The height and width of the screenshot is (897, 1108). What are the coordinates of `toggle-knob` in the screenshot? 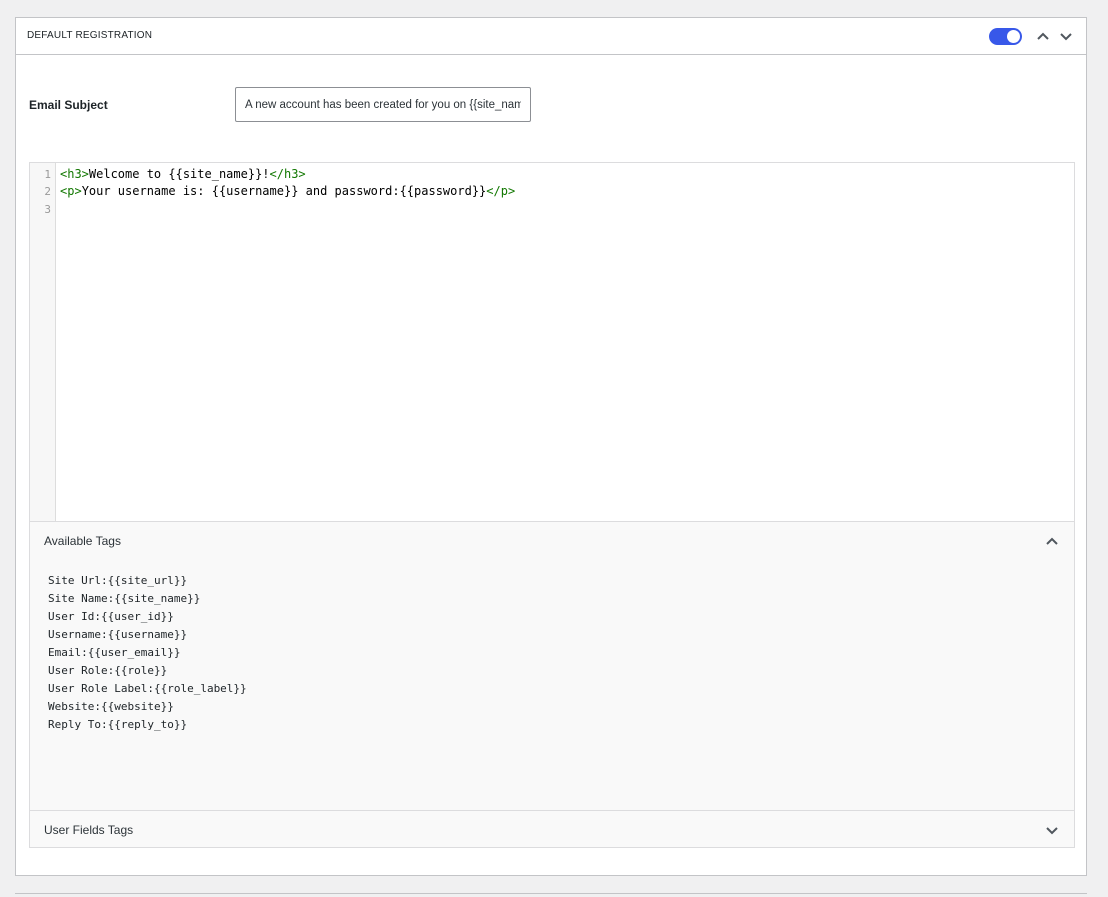 It's located at (1013, 36).